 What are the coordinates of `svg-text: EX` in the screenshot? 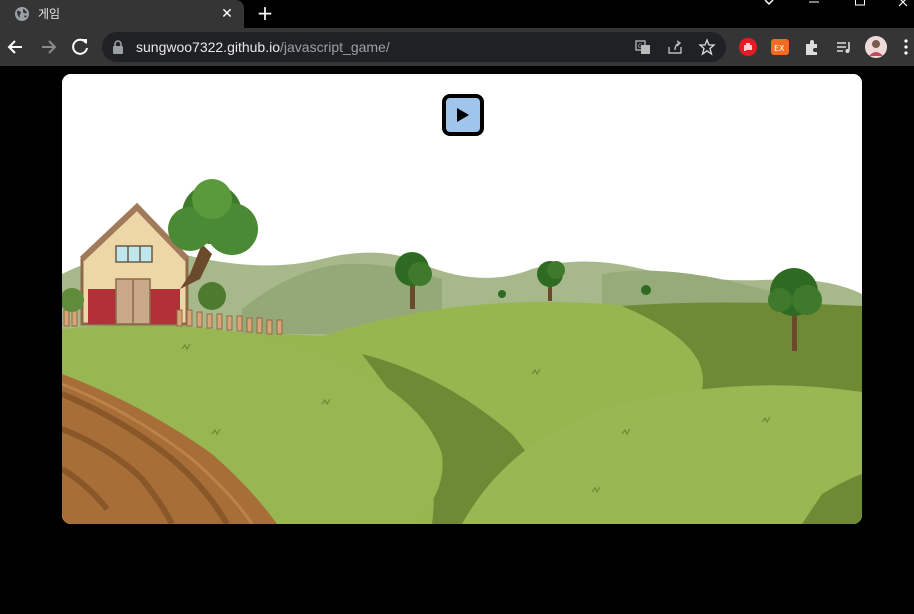 It's located at (779, 48).